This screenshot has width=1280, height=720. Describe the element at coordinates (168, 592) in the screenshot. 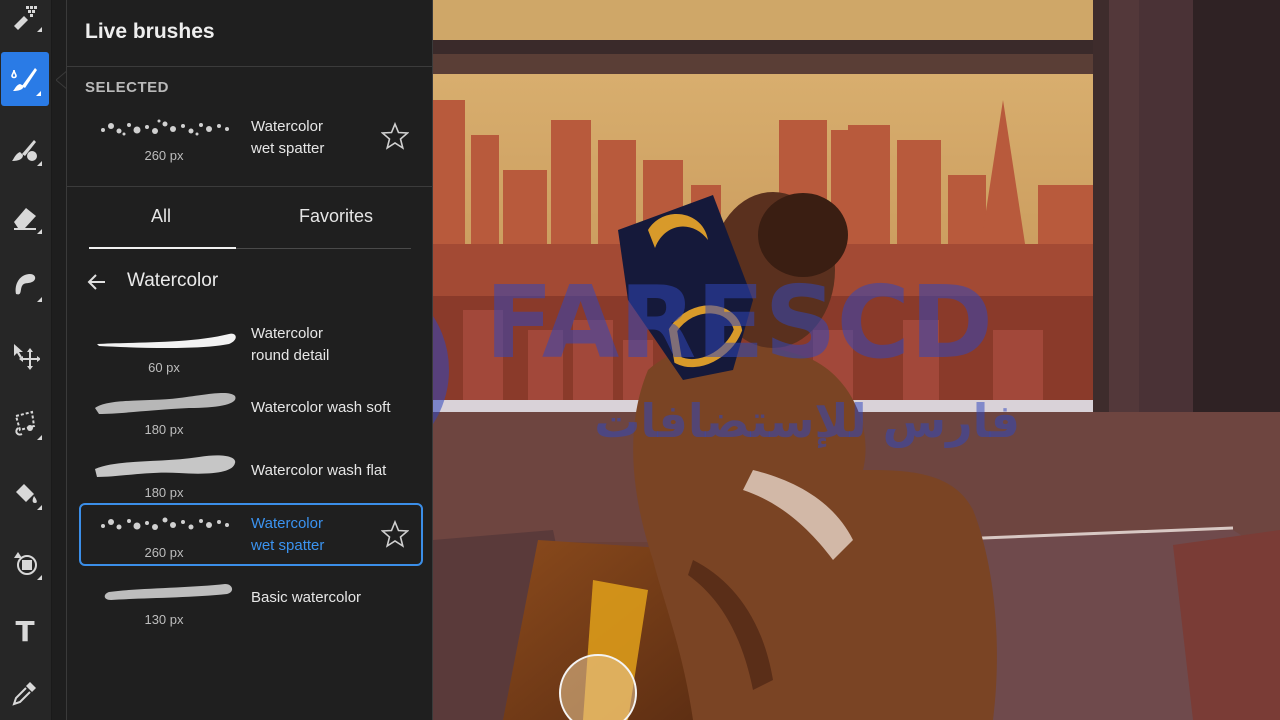

I see `basic-watercolor-stroke-preview` at that location.